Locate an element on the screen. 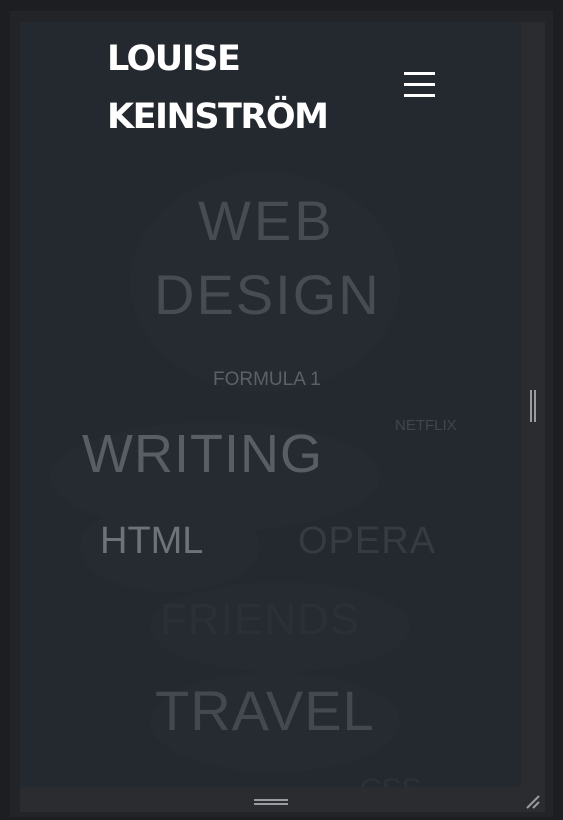 The image size is (563, 820). corner-resize-handle is located at coordinates (533, 802).